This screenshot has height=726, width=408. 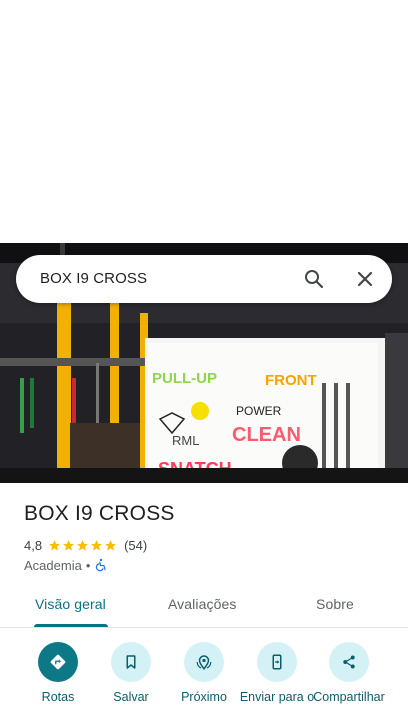 What do you see at coordinates (204, 662) in the screenshot?
I see `nearby-icon` at bounding box center [204, 662].